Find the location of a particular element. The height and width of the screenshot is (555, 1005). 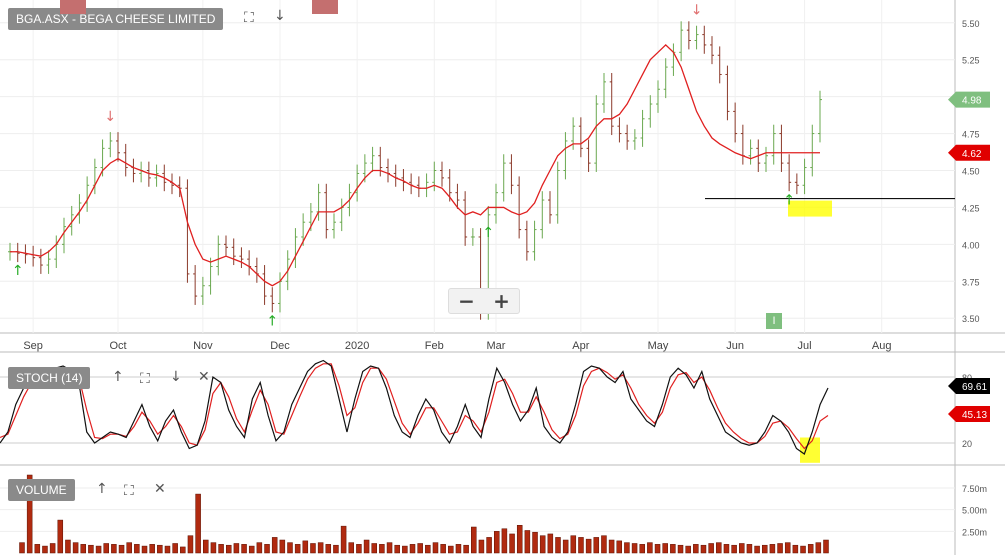

month-label: May is located at coordinates (658, 346).